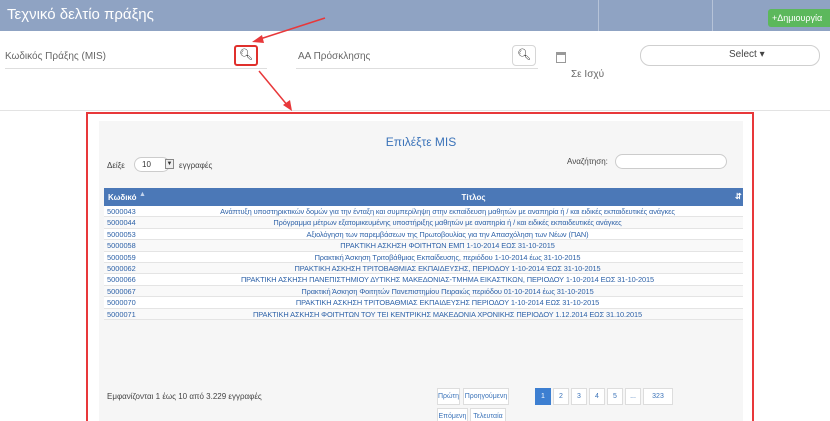 This screenshot has height=421, width=830. Describe the element at coordinates (543, 396) in the screenshot. I see `page-button-1: 1` at that location.